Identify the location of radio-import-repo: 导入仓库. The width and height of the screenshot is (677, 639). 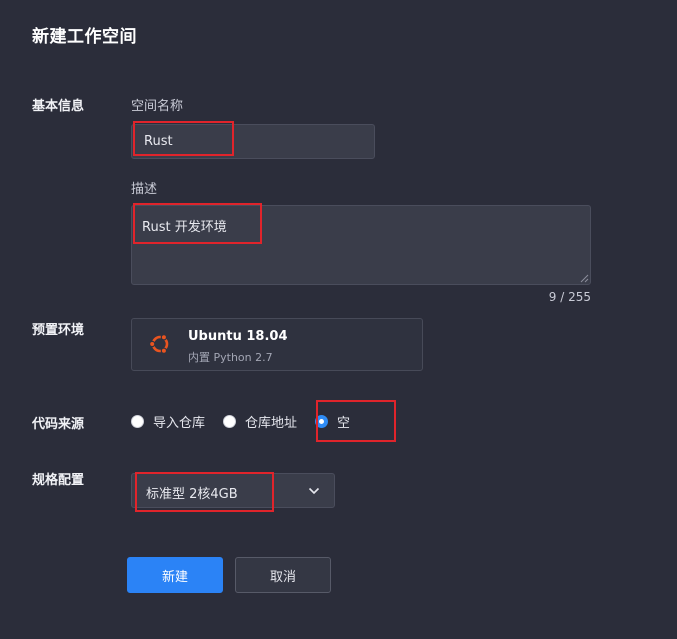
(168, 421).